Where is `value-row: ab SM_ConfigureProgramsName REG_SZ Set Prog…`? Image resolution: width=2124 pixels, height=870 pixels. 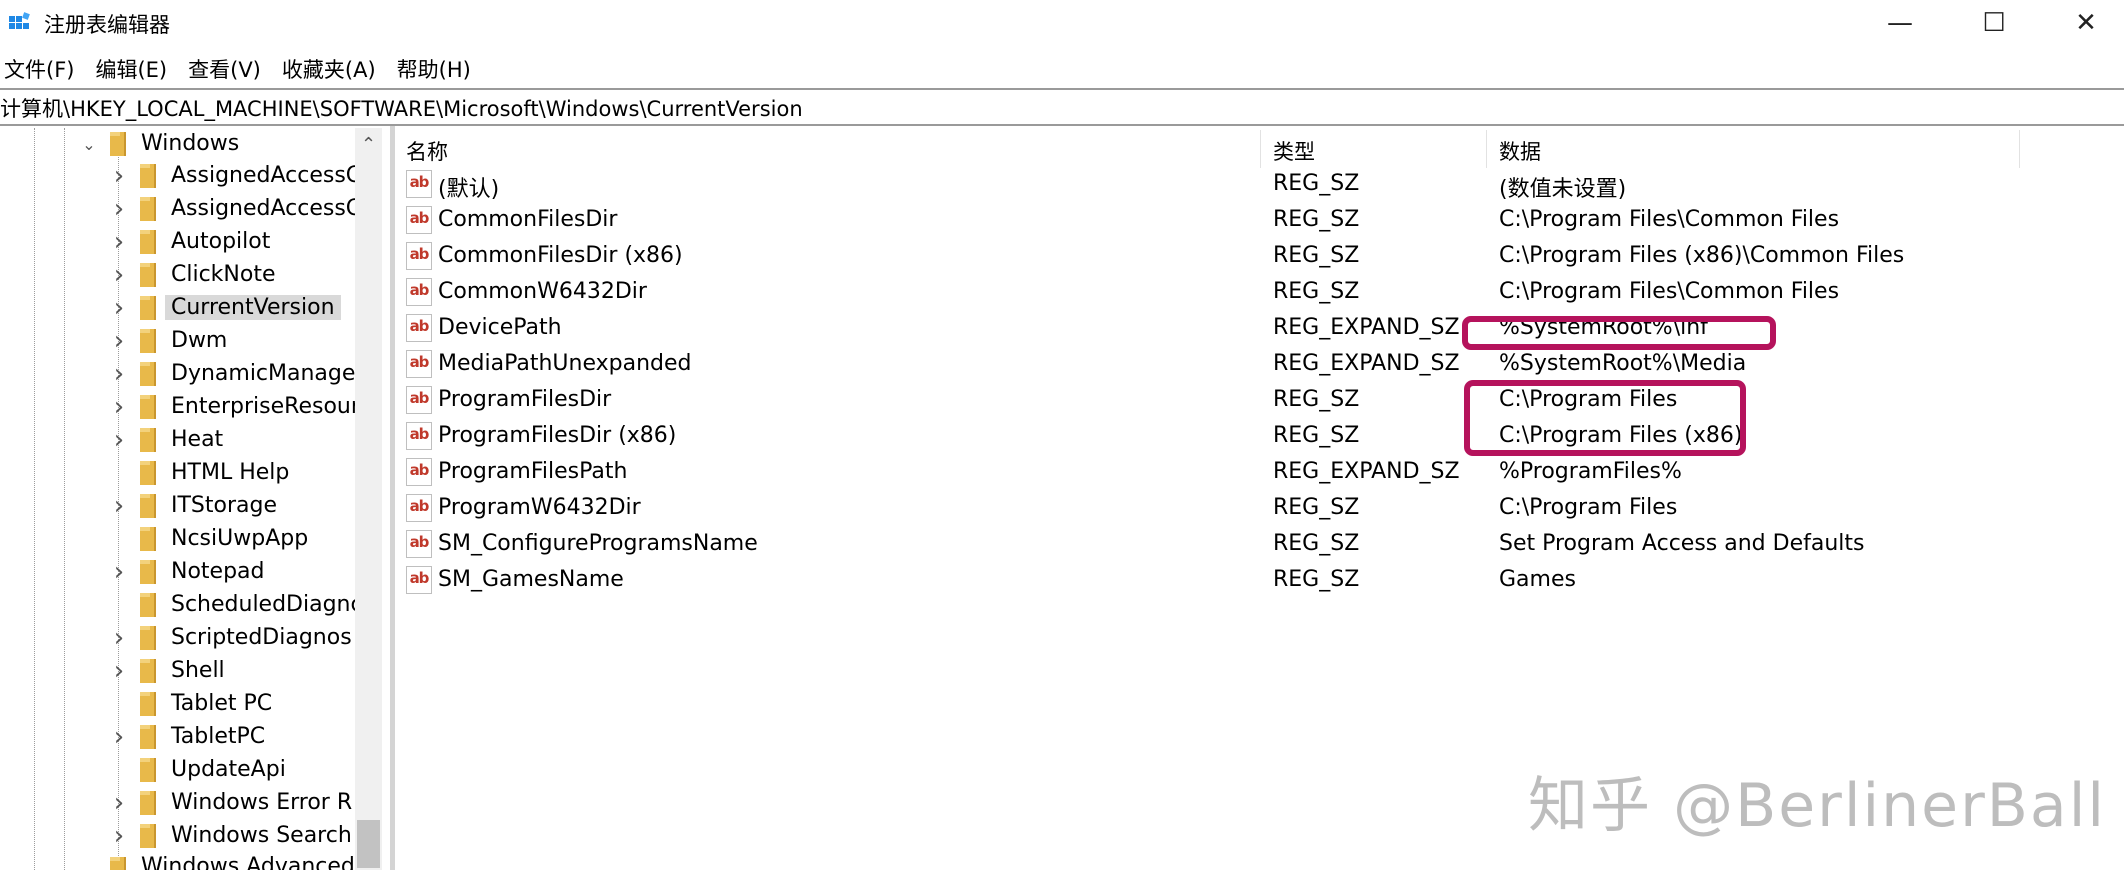 value-row: ab SM_ConfigureProgramsName REG_SZ Set Prog… is located at coordinates (1246, 546).